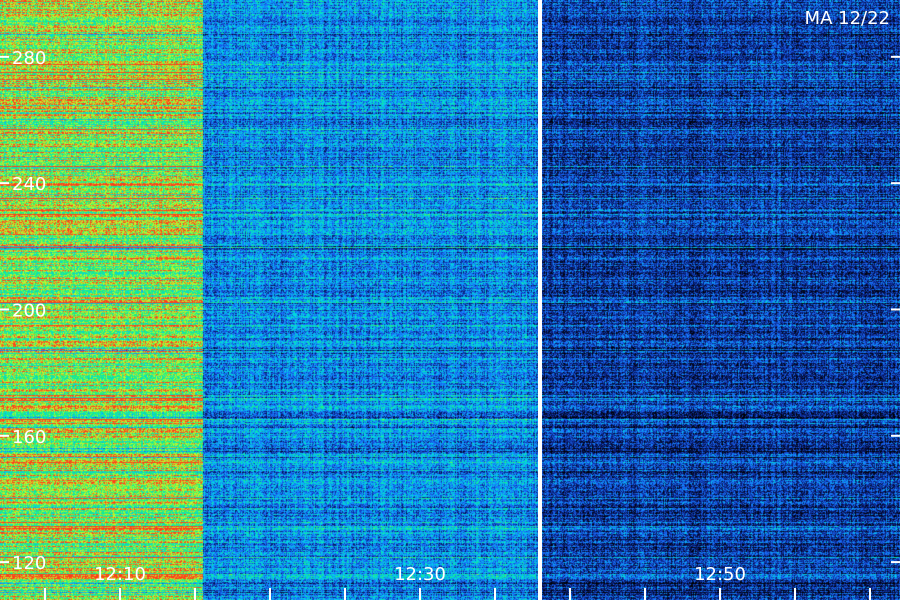 This screenshot has height=600, width=900. Describe the element at coordinates (457, 582) in the screenshot. I see `x-ticks: 12:10 12:30 12:50` at that location.